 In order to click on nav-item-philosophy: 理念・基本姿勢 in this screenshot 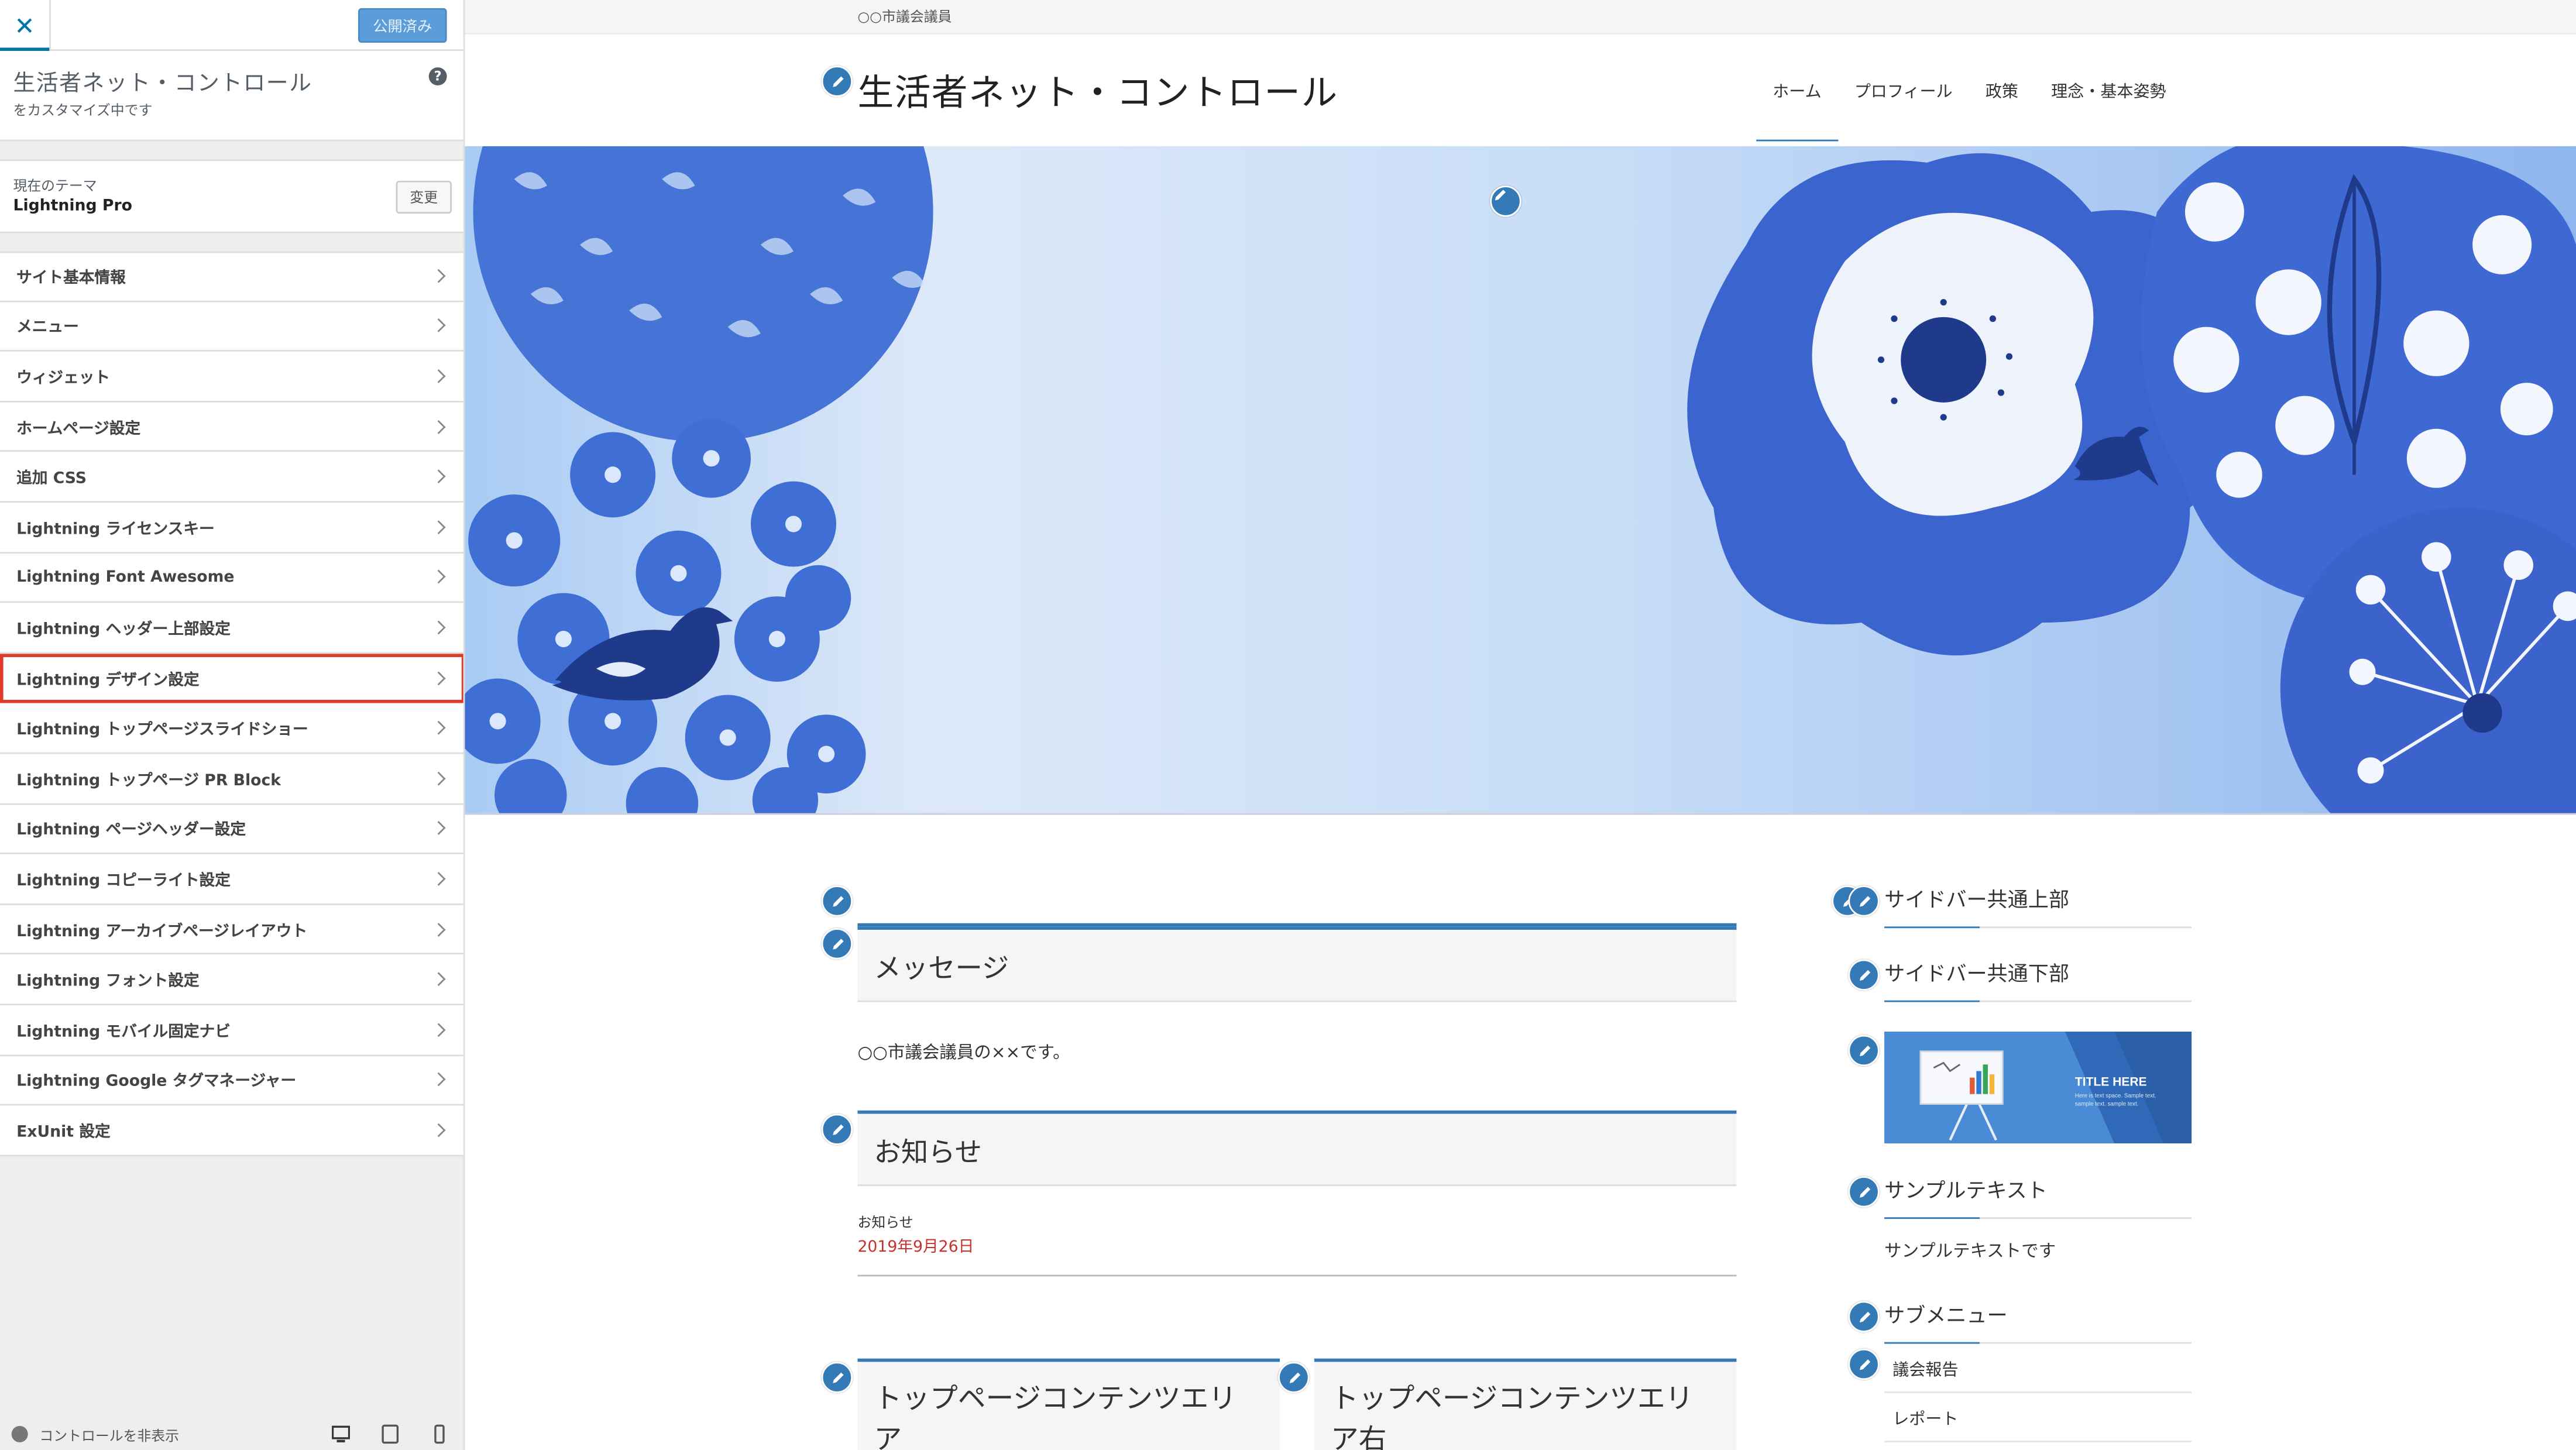, I will do `click(2109, 89)`.